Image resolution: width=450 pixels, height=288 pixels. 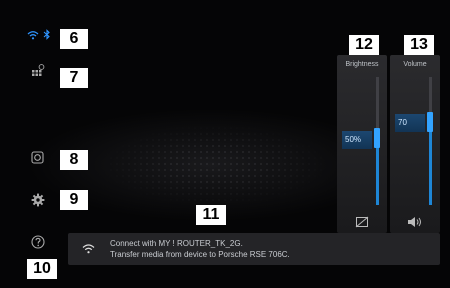 I want to click on brightness-thumb, so click(x=377, y=138).